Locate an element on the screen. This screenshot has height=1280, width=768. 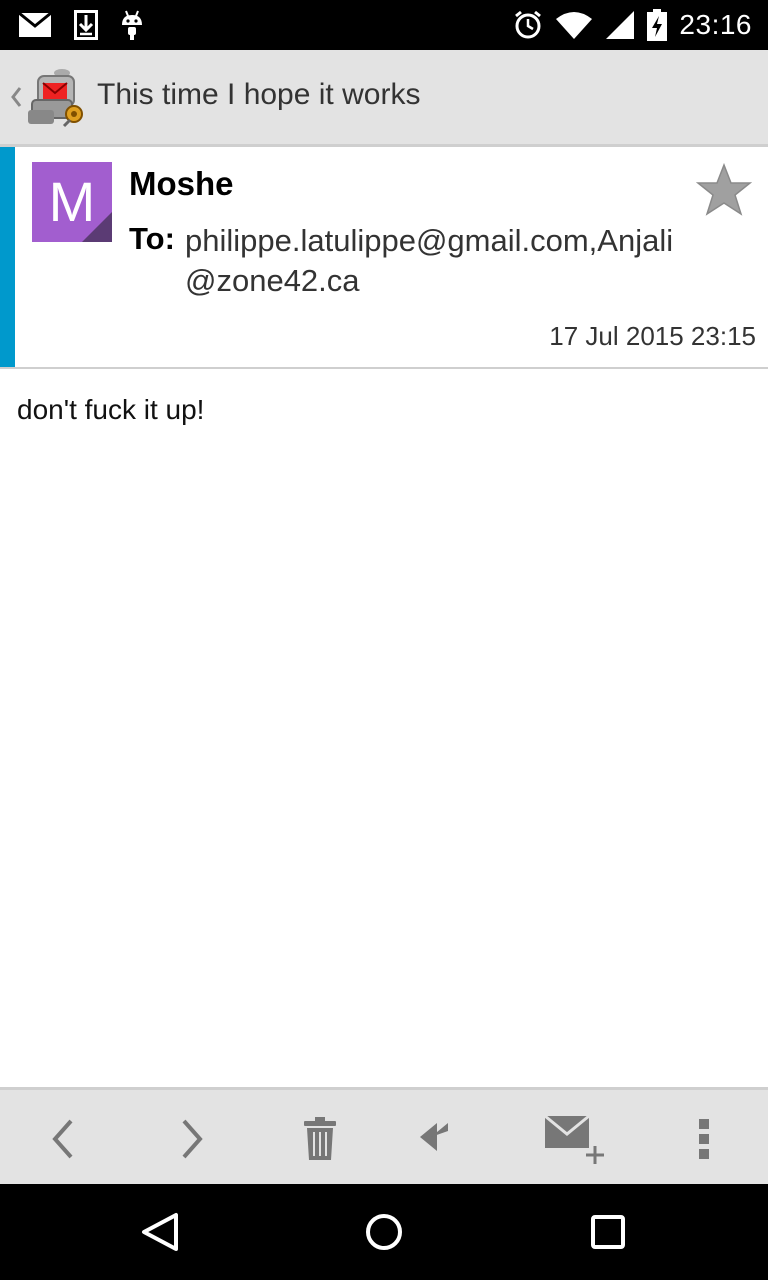
clock-time: 23:16 is located at coordinates (715, 24).